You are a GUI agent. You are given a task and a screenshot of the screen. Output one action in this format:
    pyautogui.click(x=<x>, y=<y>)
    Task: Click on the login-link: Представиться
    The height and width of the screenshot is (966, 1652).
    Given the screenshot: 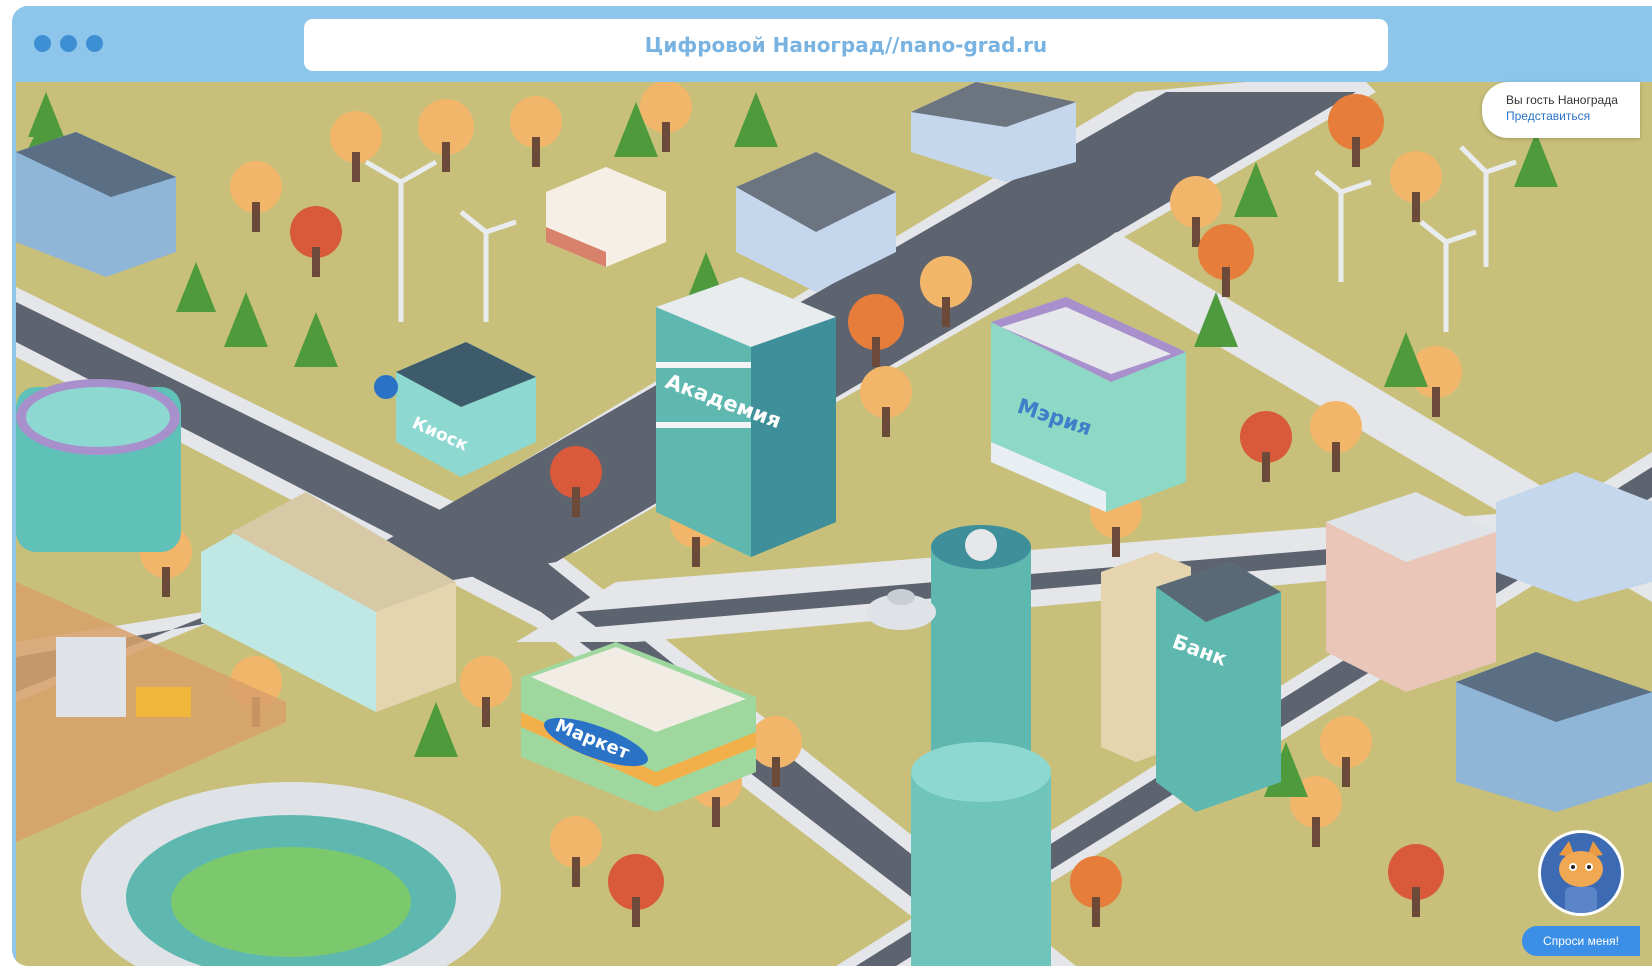 What is the action you would take?
    pyautogui.click(x=1573, y=116)
    